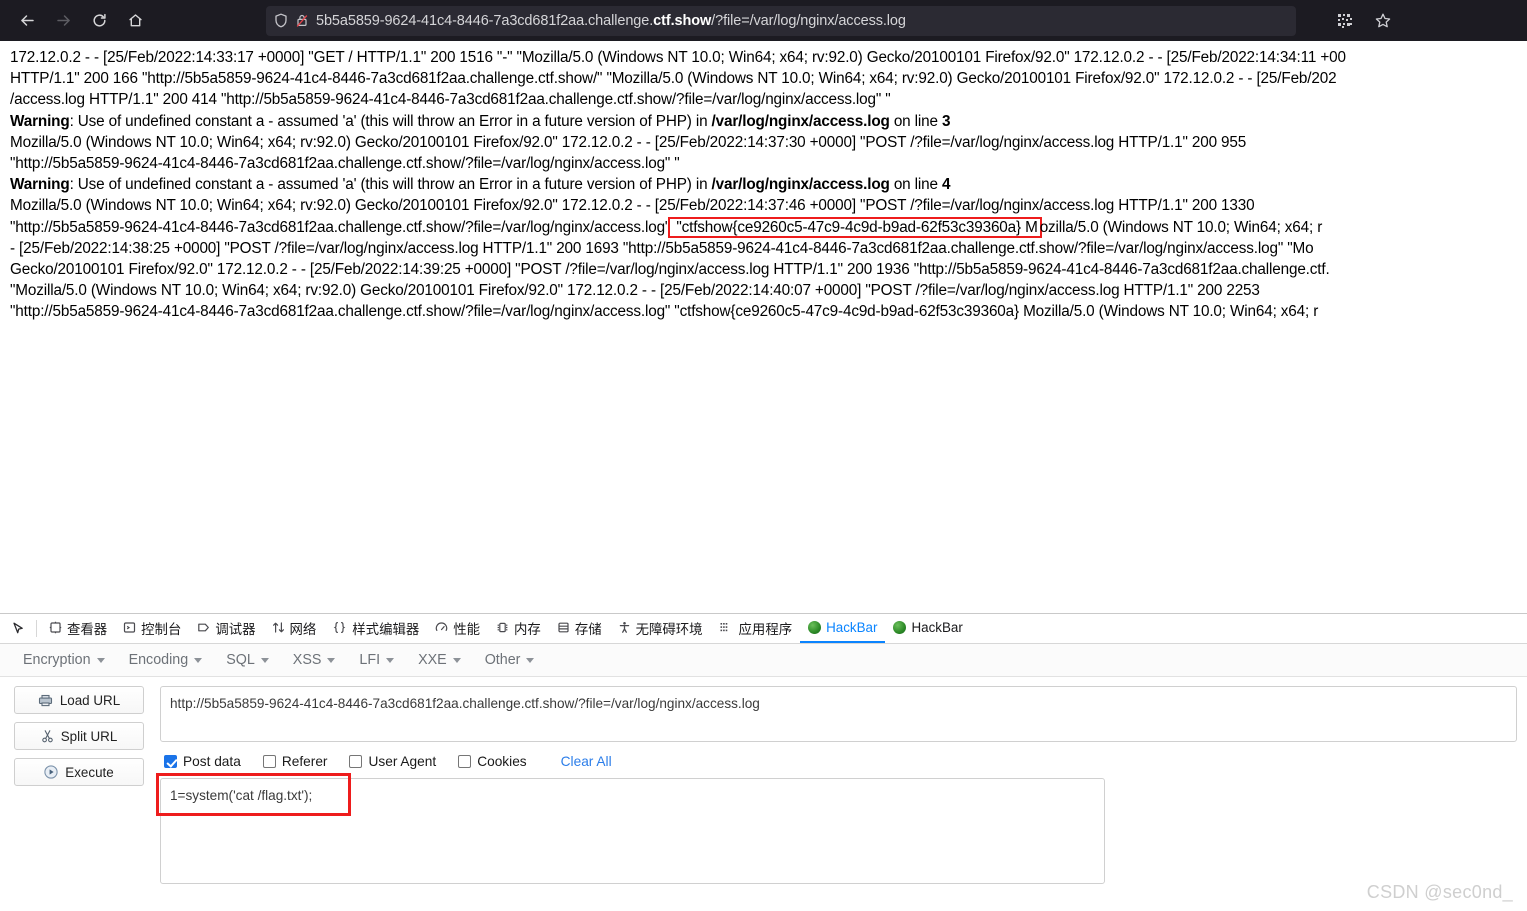  I want to click on reload-icon, so click(99, 21).